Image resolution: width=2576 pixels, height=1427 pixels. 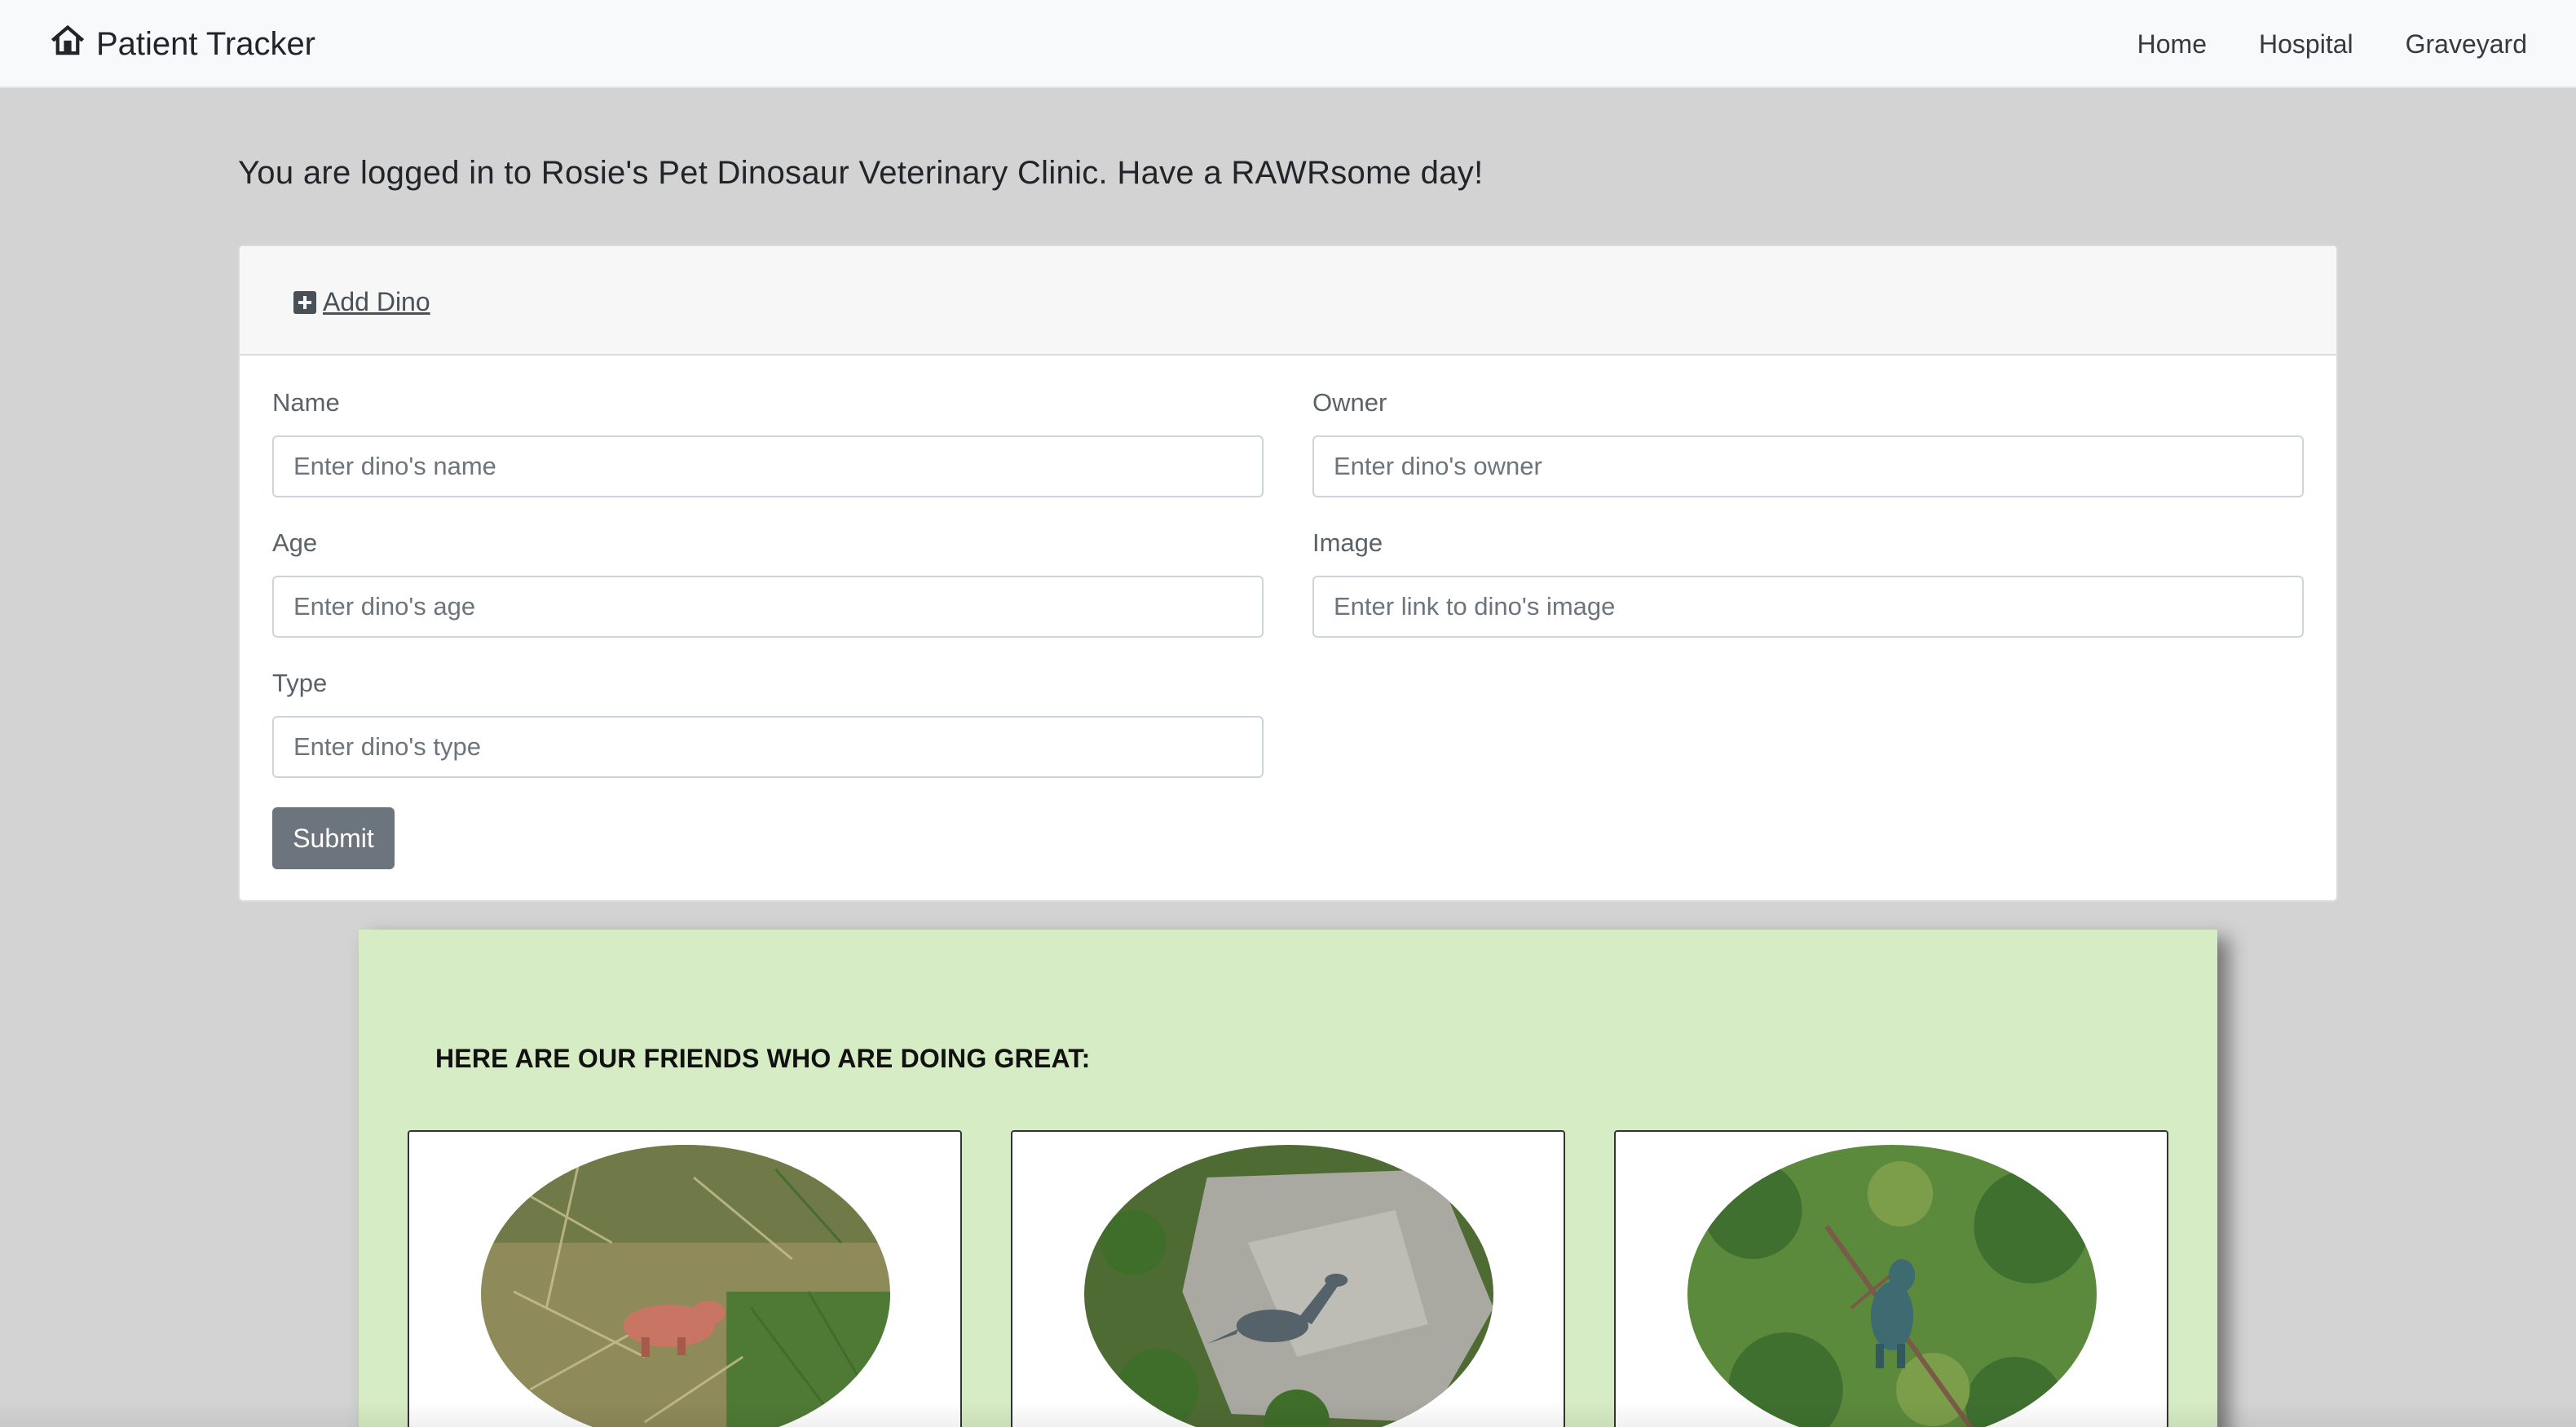 I want to click on nav-home: Home, so click(x=2172, y=44).